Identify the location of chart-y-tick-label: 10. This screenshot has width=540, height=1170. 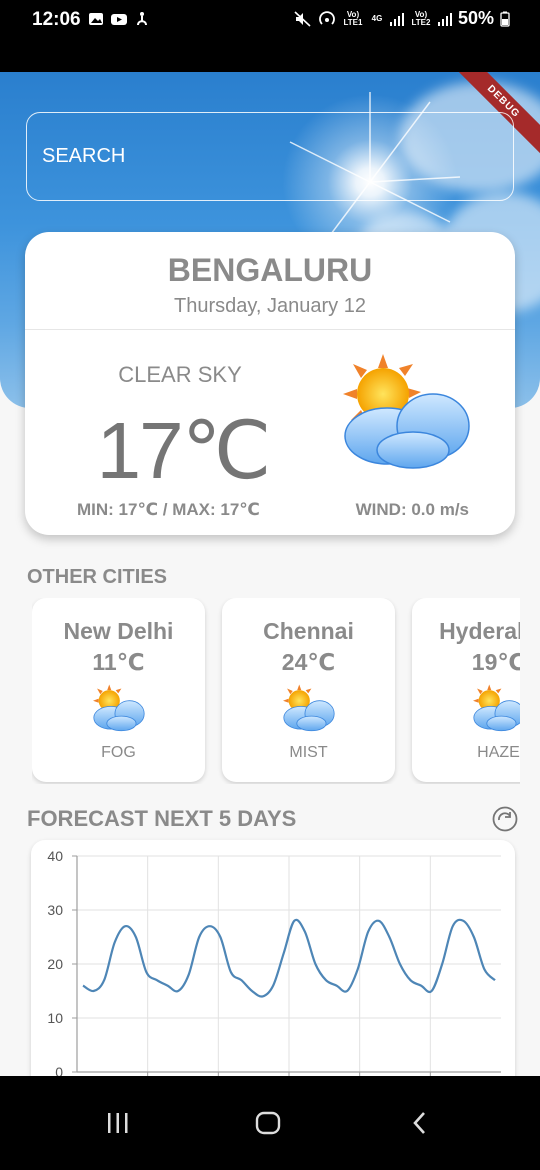
(55, 1018).